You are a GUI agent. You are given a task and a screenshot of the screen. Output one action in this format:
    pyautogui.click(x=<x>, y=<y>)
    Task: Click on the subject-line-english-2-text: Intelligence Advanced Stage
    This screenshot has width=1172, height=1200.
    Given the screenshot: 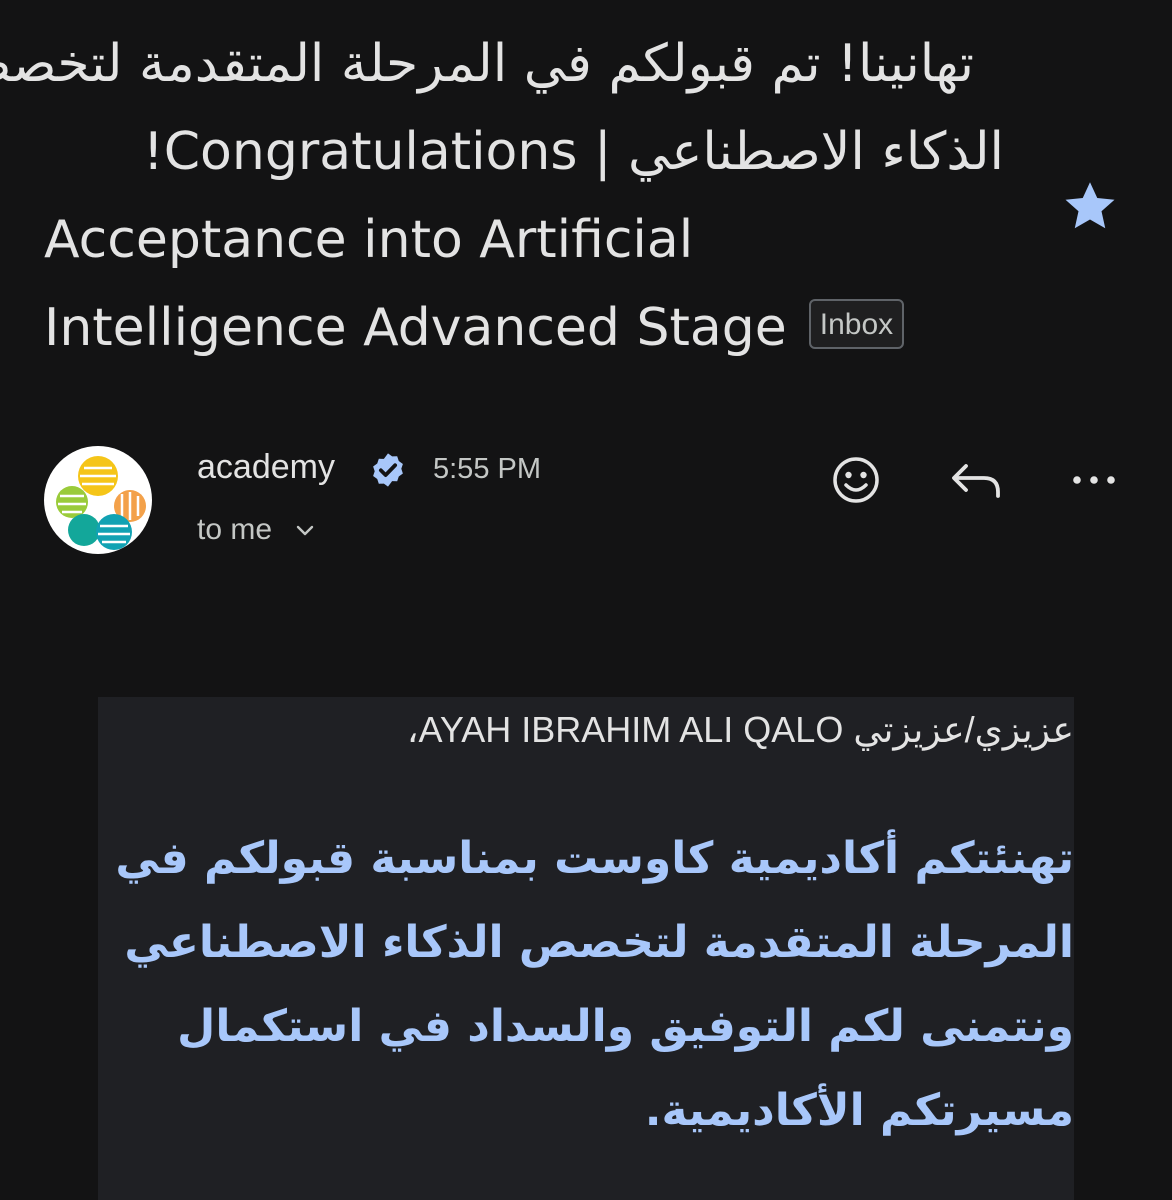 What is the action you would take?
    pyautogui.click(x=415, y=328)
    